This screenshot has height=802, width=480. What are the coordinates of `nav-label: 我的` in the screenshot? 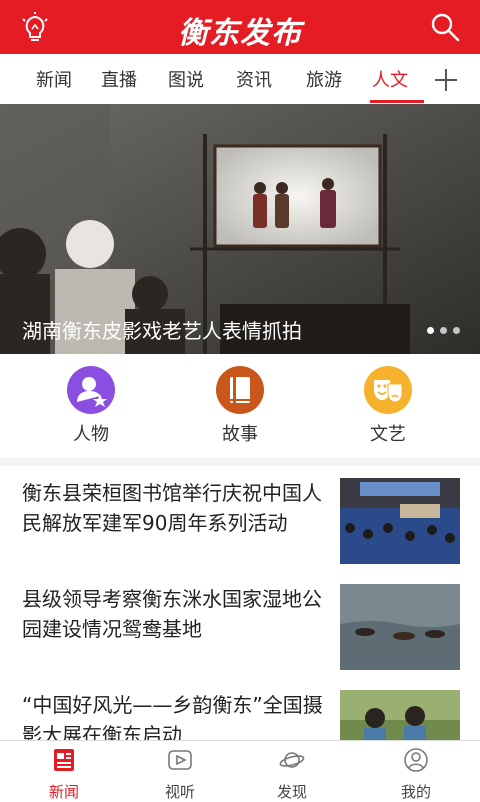 It's located at (415, 792).